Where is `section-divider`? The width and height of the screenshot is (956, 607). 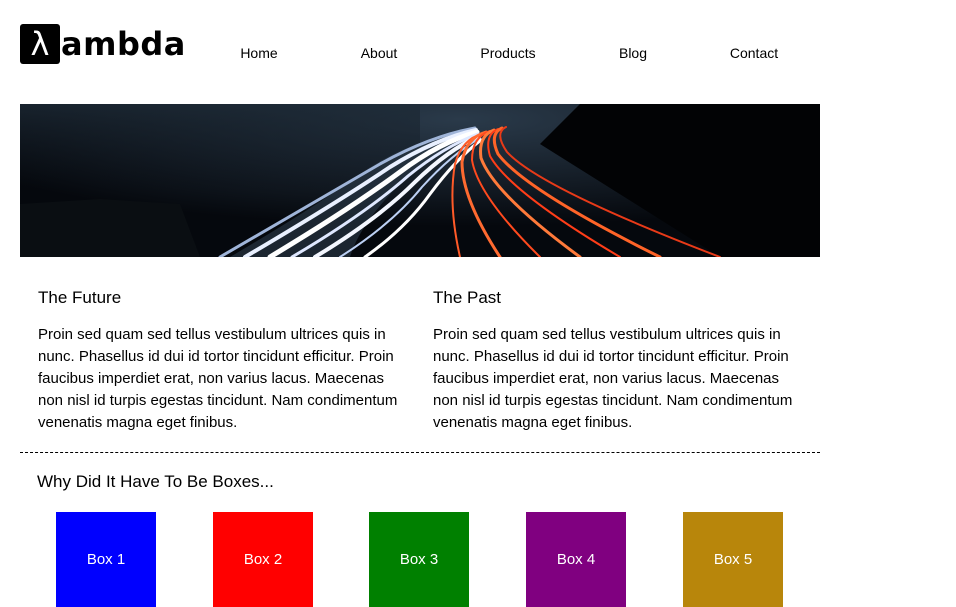 section-divider is located at coordinates (420, 452).